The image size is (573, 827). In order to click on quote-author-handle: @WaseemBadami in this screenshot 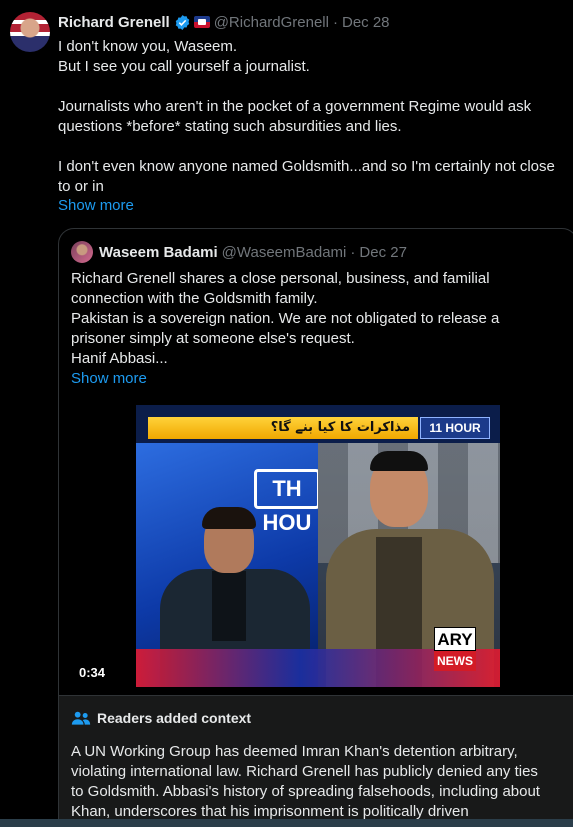, I will do `click(284, 252)`.